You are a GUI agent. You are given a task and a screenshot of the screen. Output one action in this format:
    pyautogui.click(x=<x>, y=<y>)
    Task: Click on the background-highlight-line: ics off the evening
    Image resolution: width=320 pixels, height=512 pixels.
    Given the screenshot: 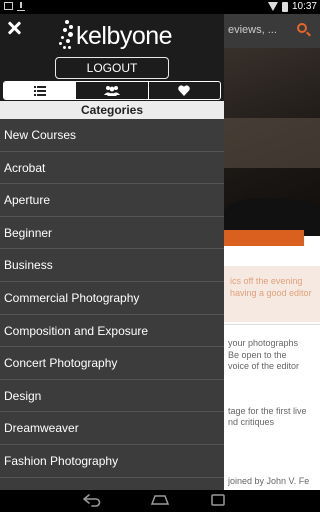 What is the action you would take?
    pyautogui.click(x=266, y=281)
    